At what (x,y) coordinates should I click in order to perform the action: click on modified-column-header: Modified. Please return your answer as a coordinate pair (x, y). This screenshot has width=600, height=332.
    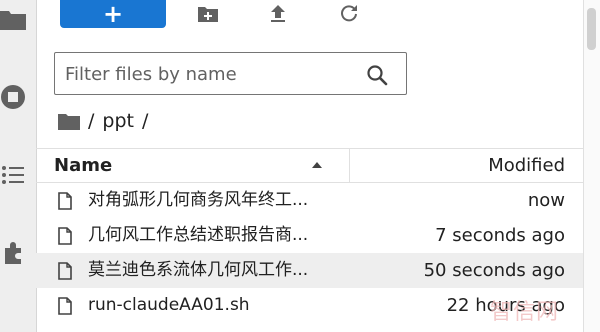
    Looking at the image, I should click on (526, 166).